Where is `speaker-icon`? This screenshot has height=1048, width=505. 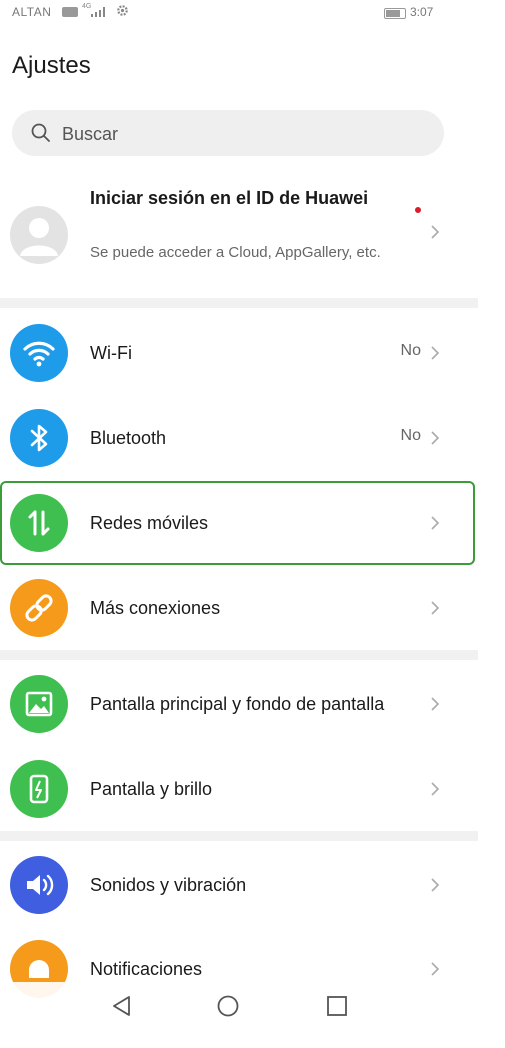 speaker-icon is located at coordinates (39, 885).